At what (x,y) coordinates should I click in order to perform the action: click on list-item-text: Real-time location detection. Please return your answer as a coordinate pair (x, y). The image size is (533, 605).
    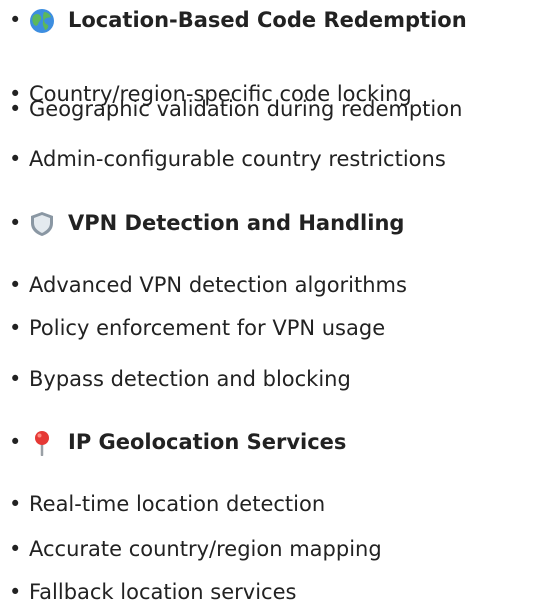
    Looking at the image, I should click on (177, 504).